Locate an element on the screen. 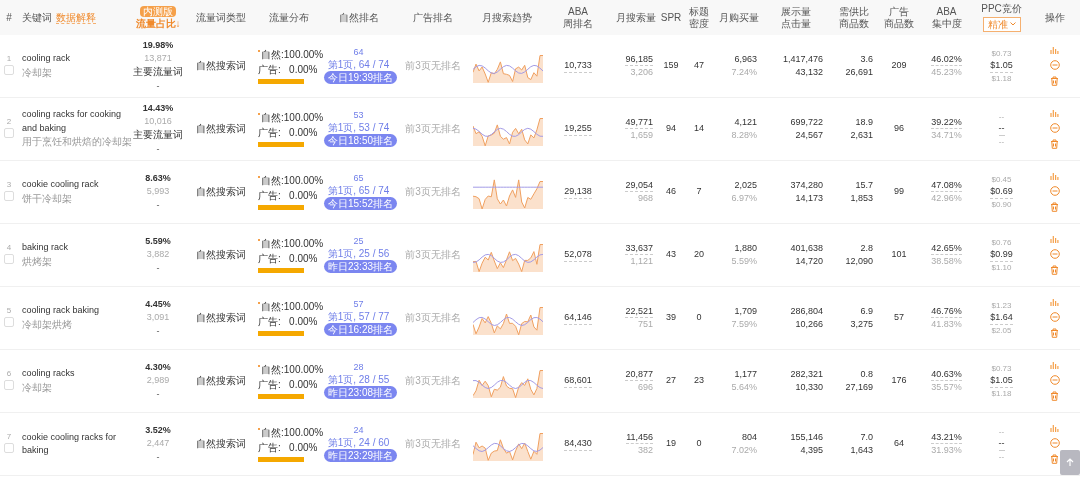 This screenshot has width=1080, height=480. keyword-link: cookie cooling rack is located at coordinates (75, 185).